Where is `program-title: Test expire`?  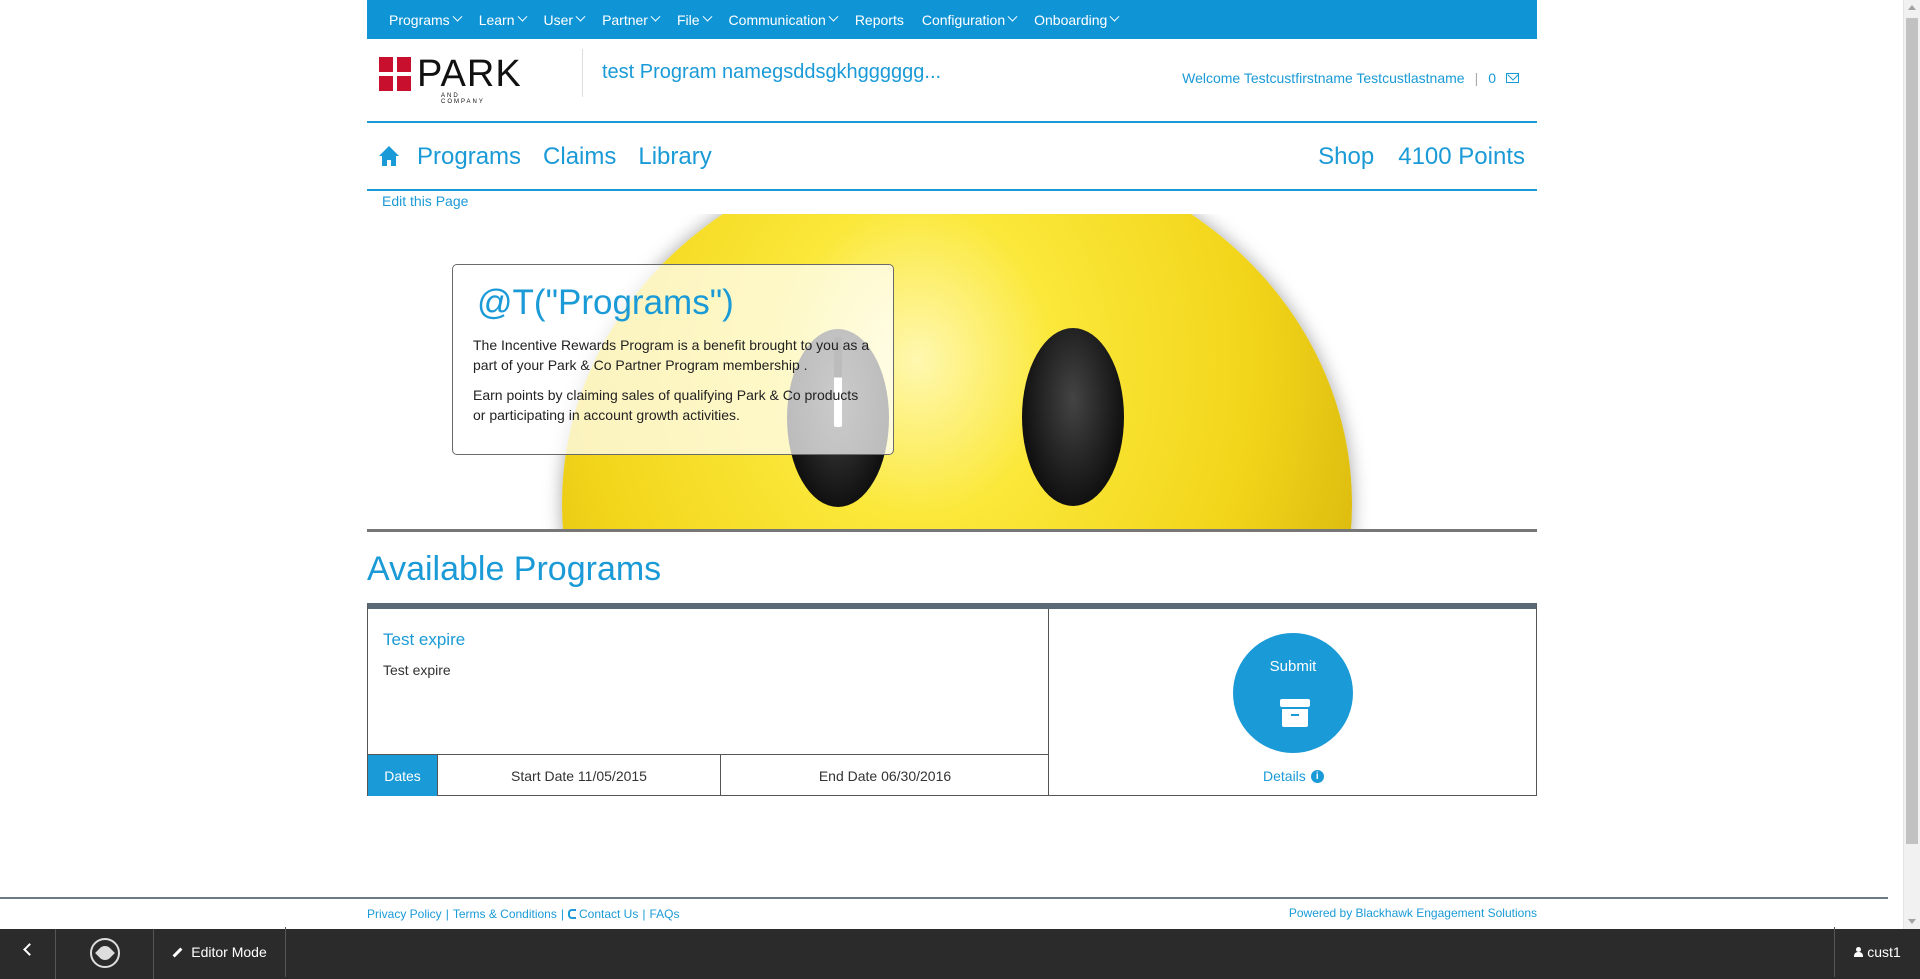 program-title: Test expire is located at coordinates (424, 640).